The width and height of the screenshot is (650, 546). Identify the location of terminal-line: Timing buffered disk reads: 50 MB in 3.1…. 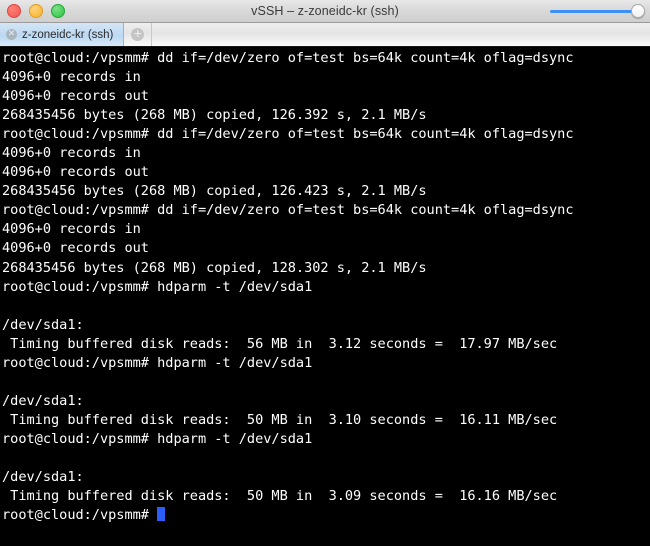
(280, 419).